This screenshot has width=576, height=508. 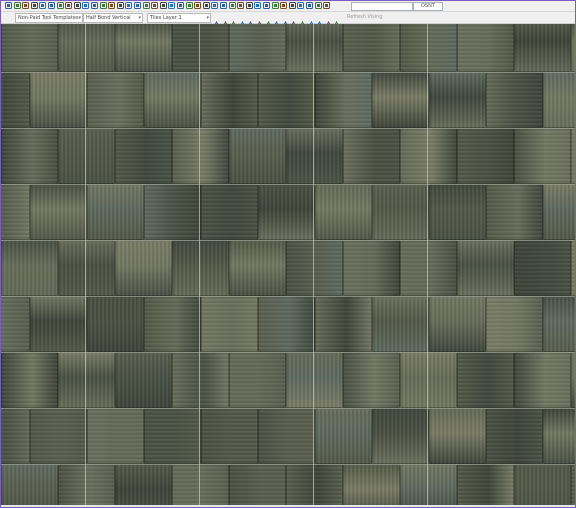 I want to click on bond-dropdown: Half Bond Vertical ▾, so click(x=113, y=18).